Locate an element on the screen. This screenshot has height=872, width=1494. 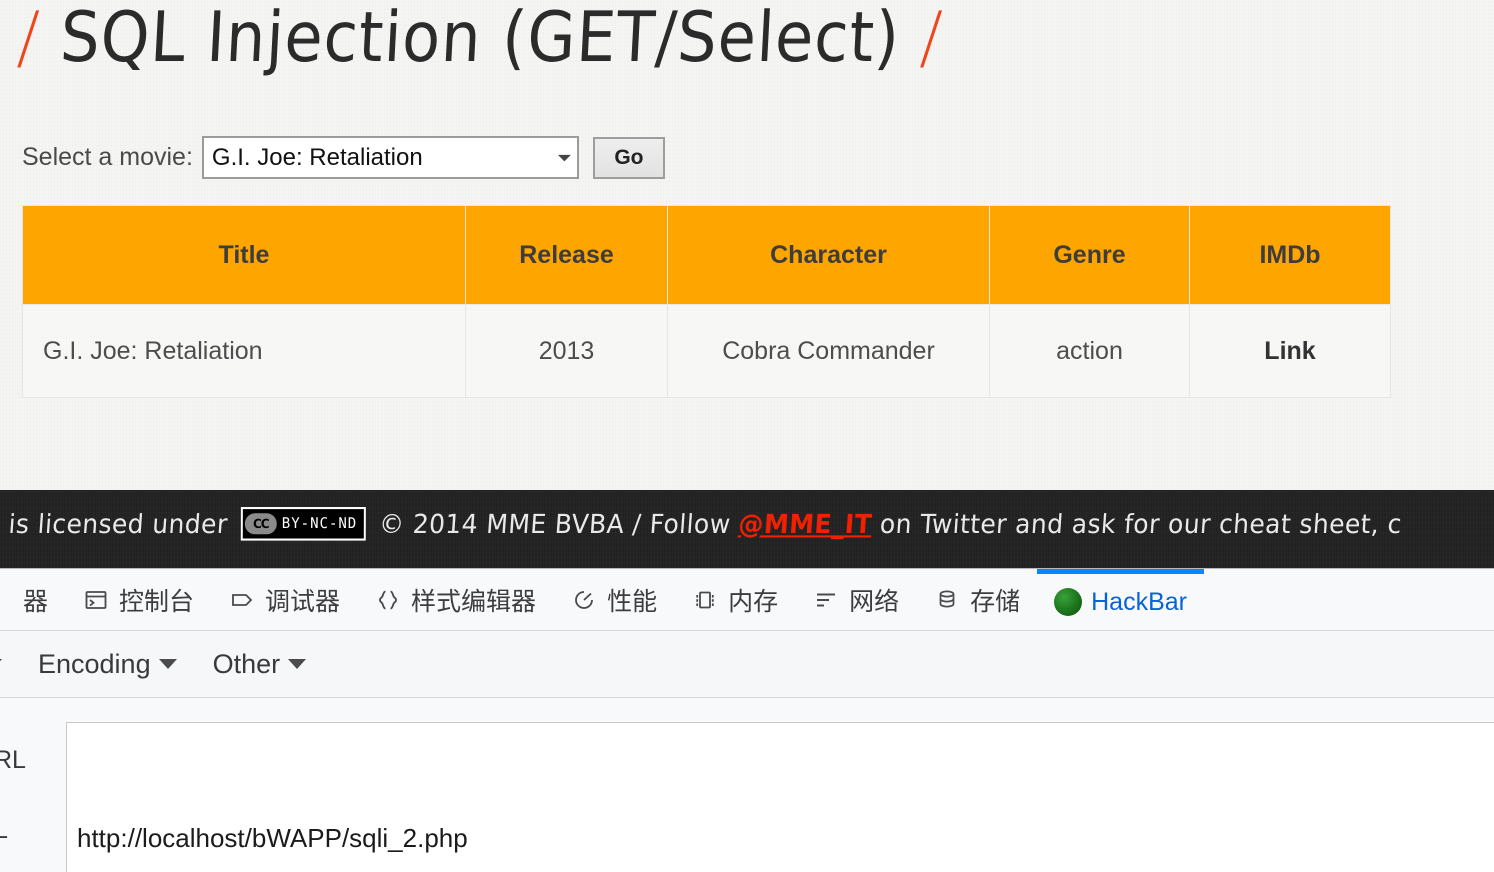
footer-license-text: P is licensed under is located at coordinates (114, 524).